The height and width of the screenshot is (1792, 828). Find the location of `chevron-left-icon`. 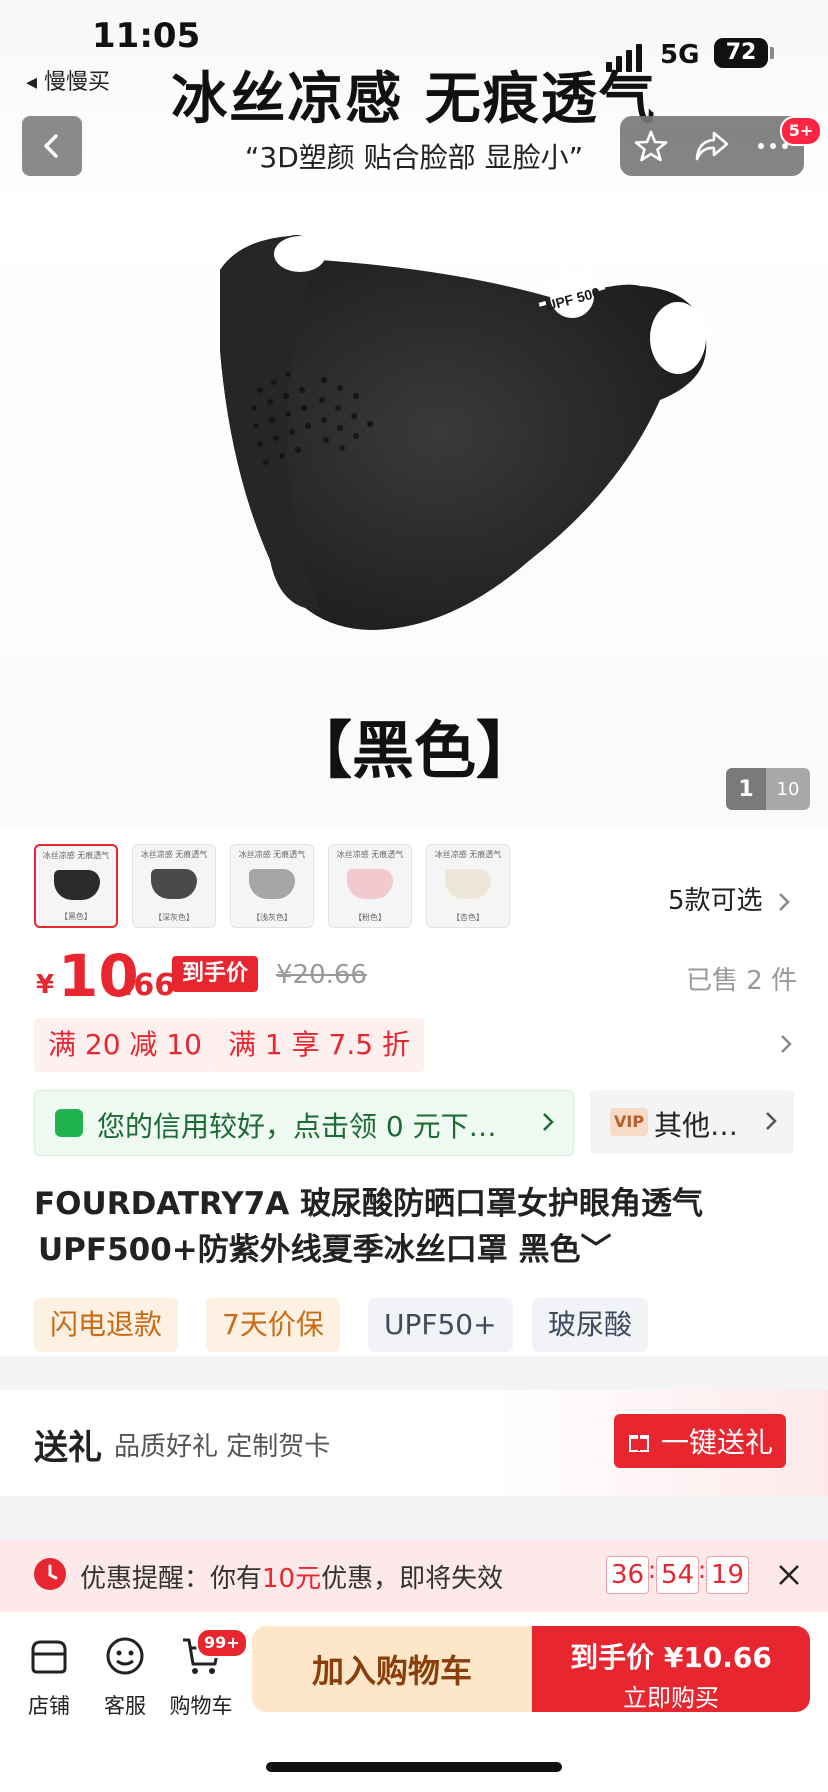

chevron-left-icon is located at coordinates (51, 146).